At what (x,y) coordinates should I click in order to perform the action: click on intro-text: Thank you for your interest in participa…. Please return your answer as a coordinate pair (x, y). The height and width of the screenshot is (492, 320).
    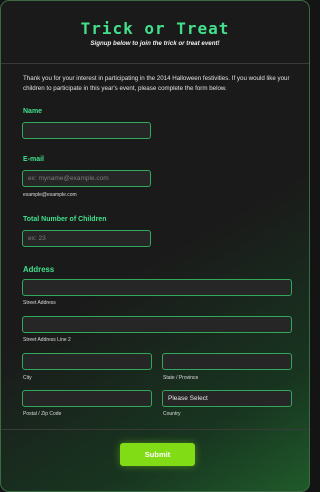
    Looking at the image, I should click on (156, 83).